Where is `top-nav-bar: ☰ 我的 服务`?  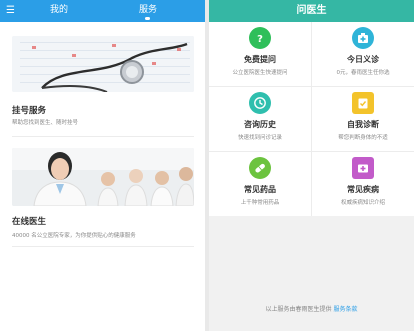 top-nav-bar: ☰ 我的 服务 is located at coordinates (102, 11).